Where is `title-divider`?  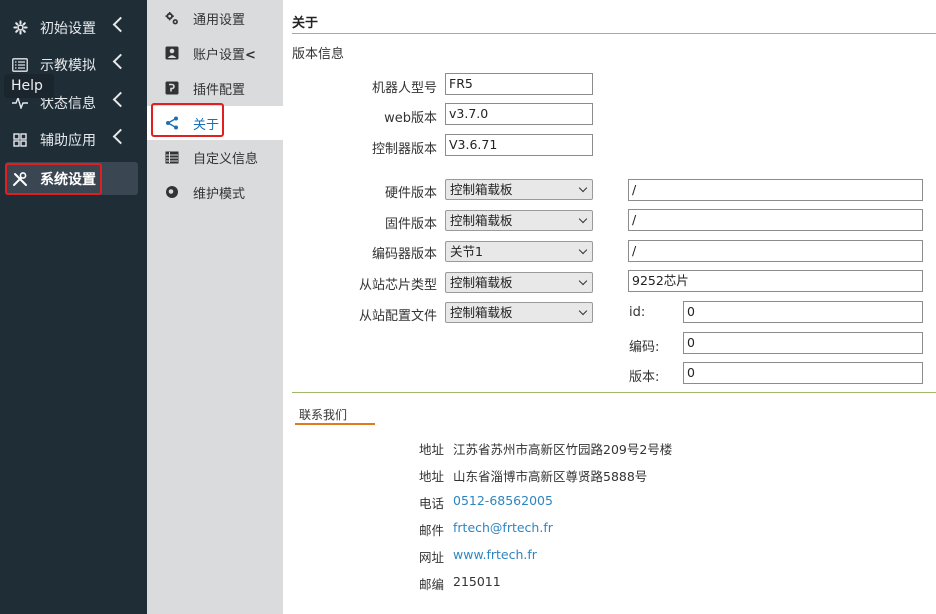 title-divider is located at coordinates (614, 33).